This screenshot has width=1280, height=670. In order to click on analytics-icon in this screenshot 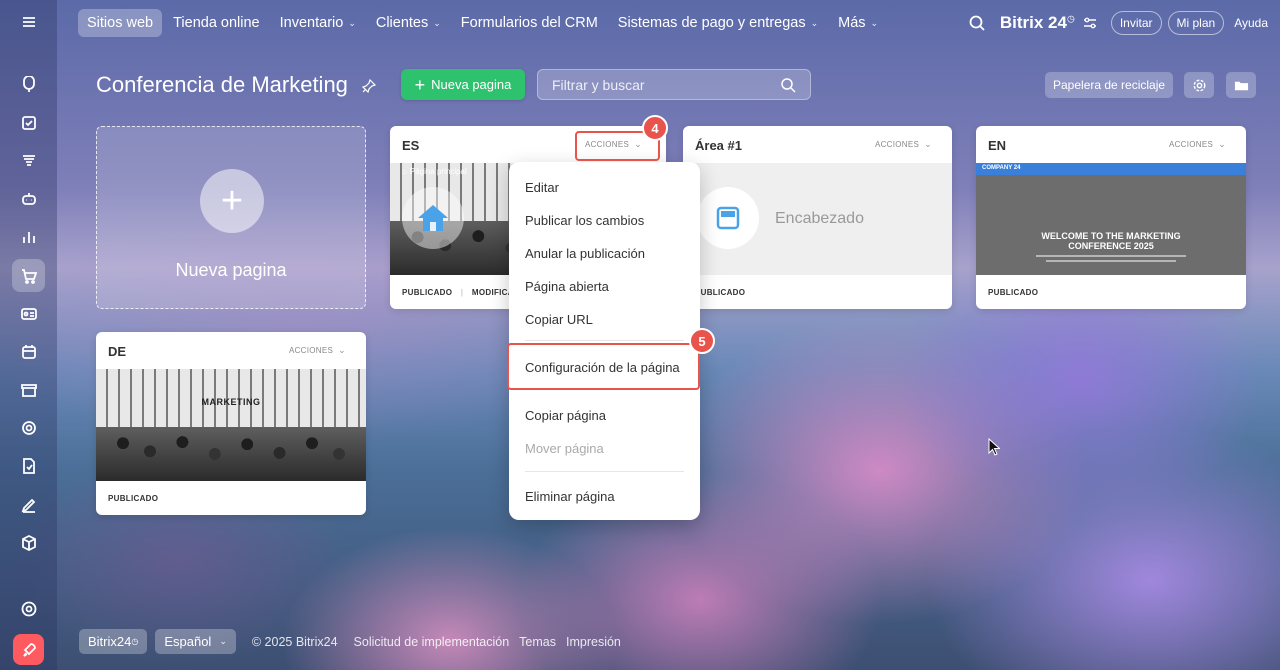, I will do `click(28, 236)`.